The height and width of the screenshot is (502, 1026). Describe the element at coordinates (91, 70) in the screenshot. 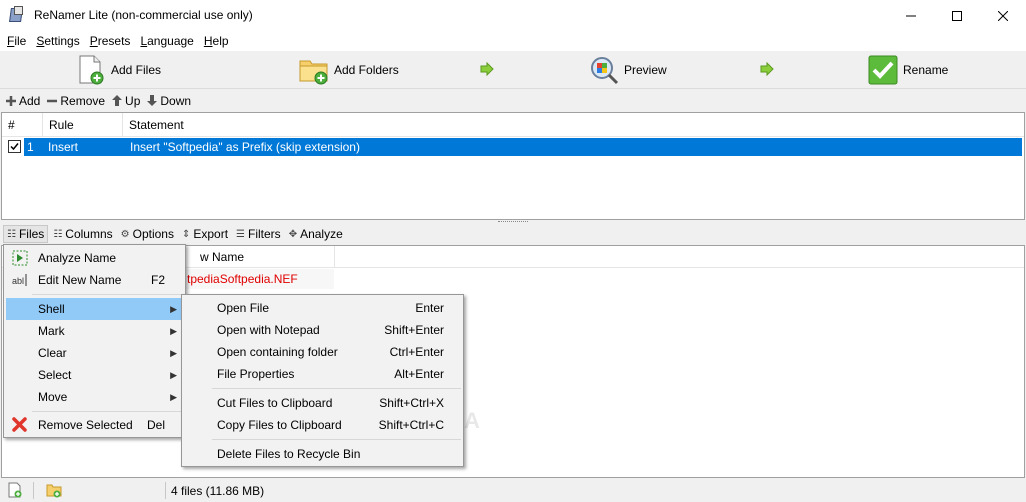

I see `add-files-icon` at that location.